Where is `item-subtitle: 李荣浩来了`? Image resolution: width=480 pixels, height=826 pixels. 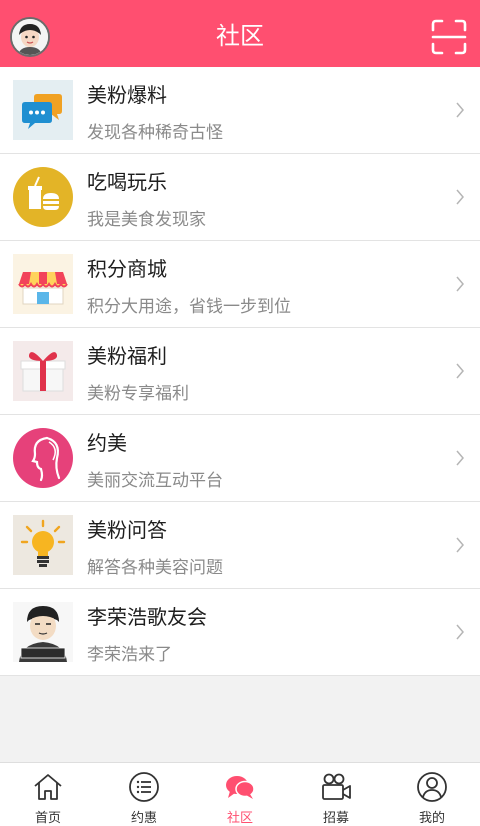 item-subtitle: 李荣浩来了 is located at coordinates (129, 655).